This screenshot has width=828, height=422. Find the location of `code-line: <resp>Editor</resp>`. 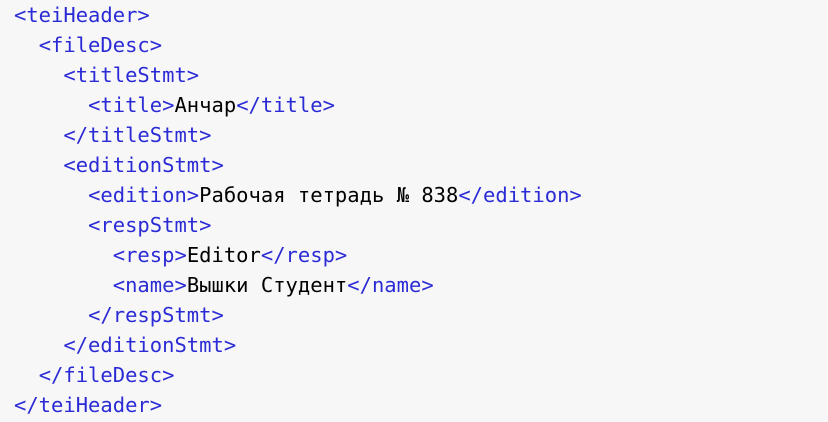

code-line: <resp>Editor</resp> is located at coordinates (181, 255).